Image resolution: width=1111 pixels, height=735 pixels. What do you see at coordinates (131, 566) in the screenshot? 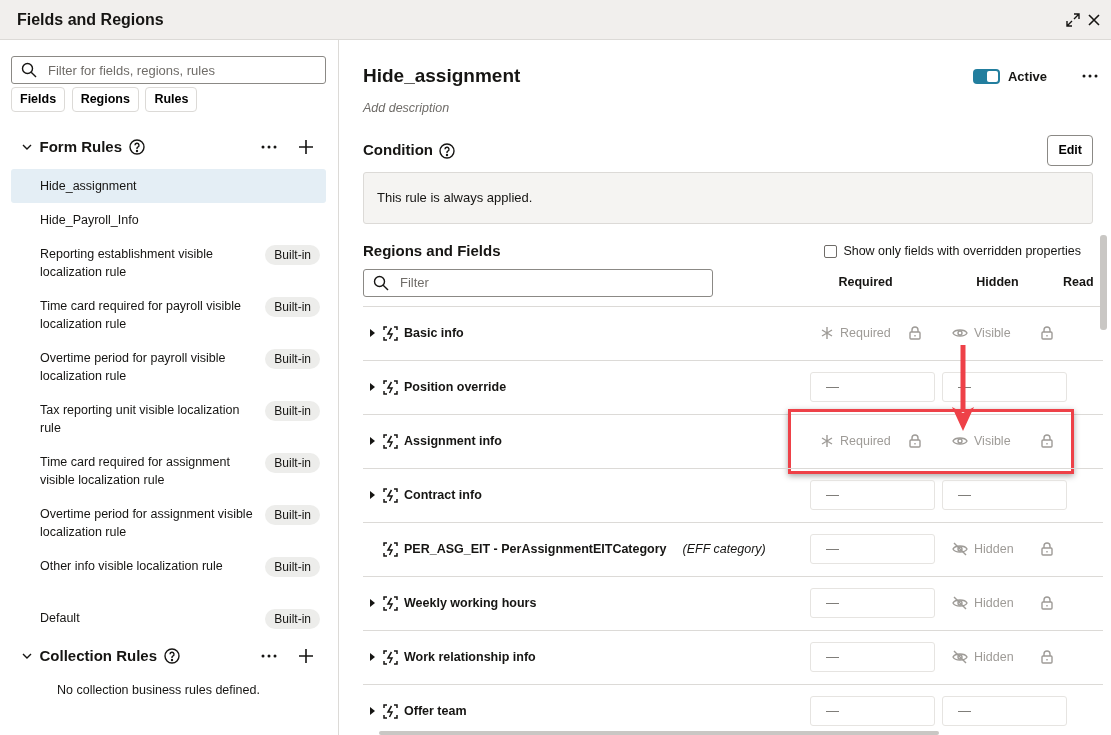
I see `rule-label: Other info visible localization rule` at bounding box center [131, 566].